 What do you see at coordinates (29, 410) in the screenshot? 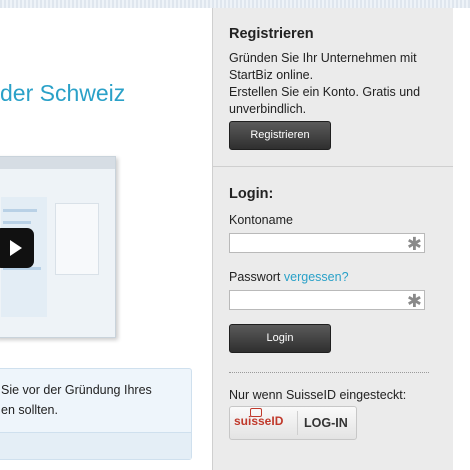
I see `info-text-line2: en sollten.` at bounding box center [29, 410].